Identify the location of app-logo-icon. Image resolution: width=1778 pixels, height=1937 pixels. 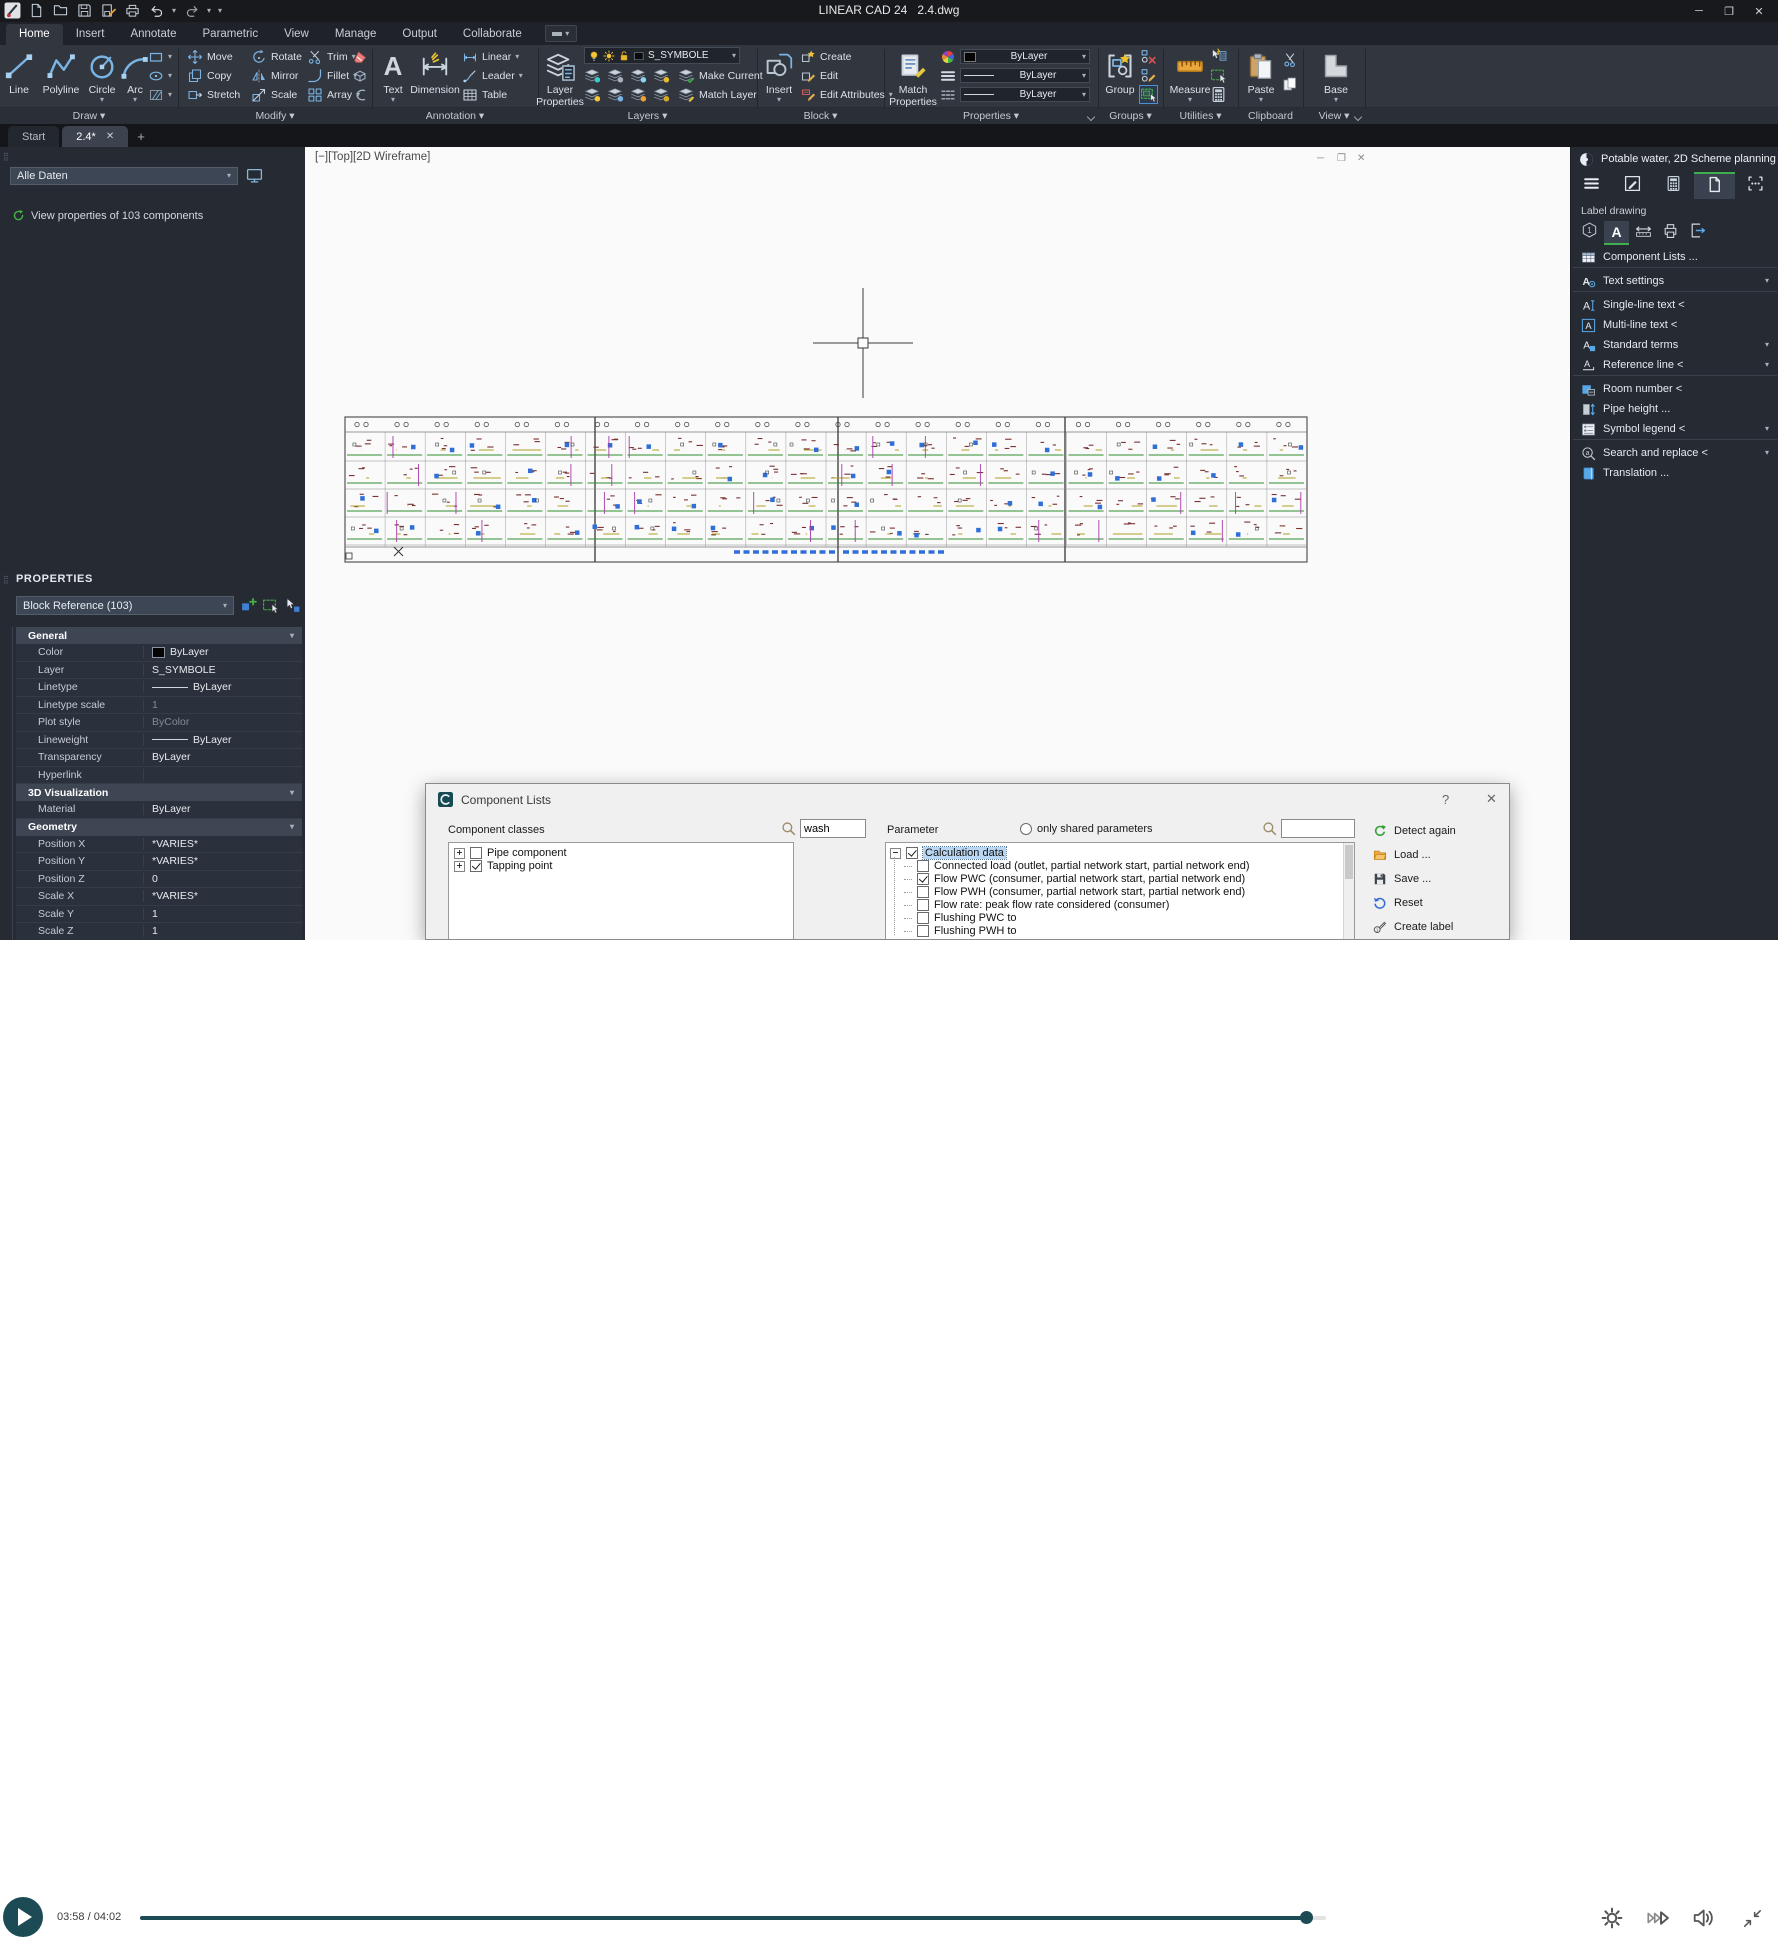
(12, 10).